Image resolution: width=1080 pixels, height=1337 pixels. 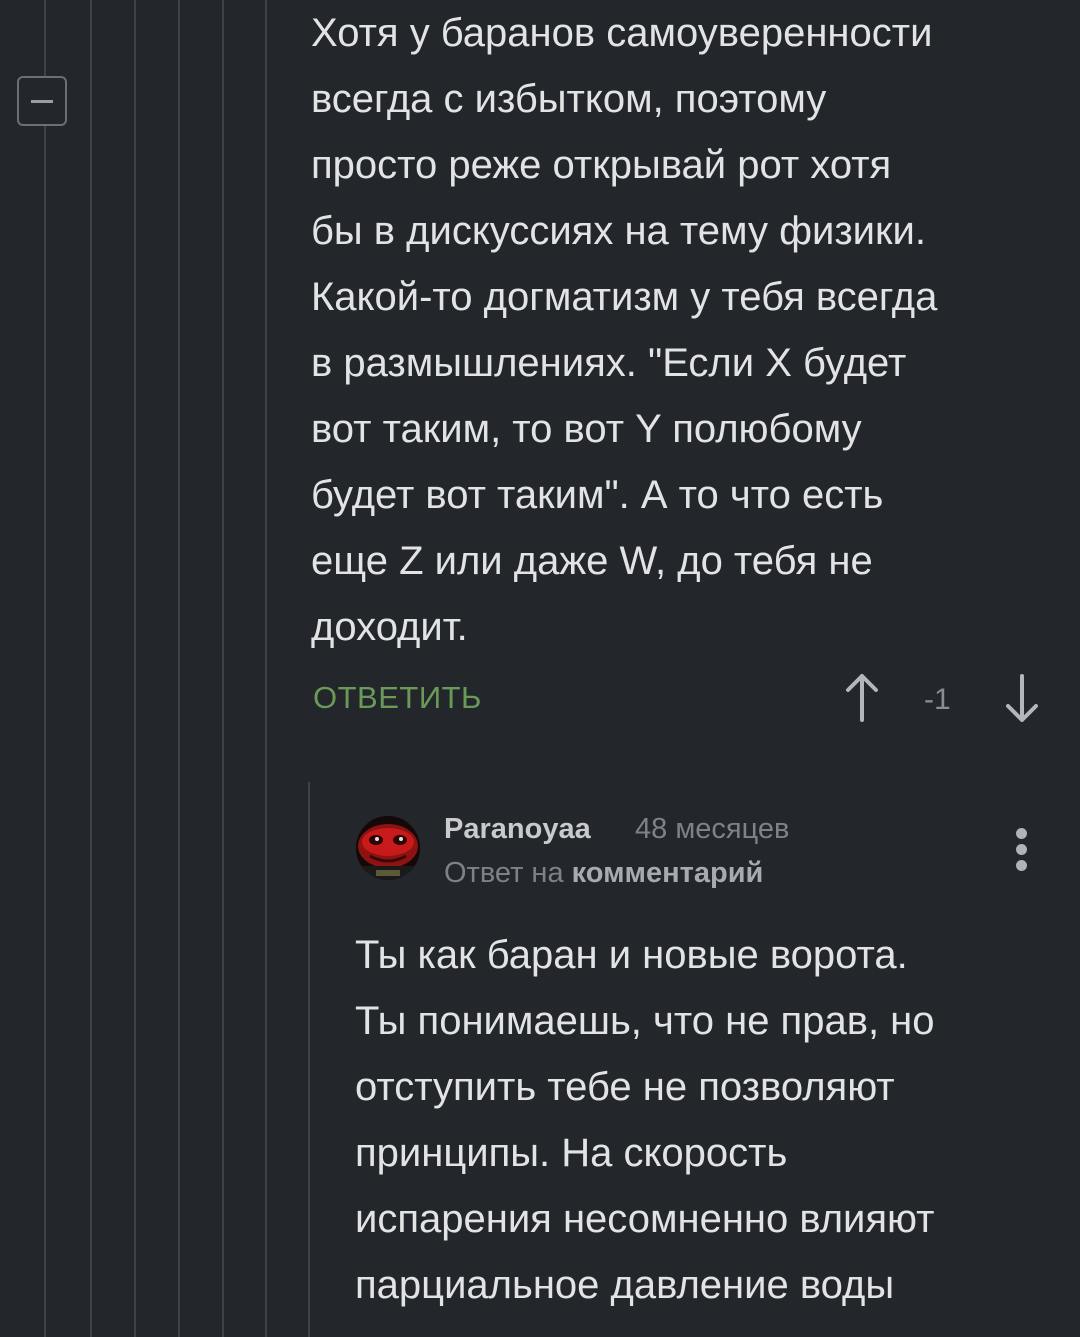 What do you see at coordinates (601, 165) in the screenshot?
I see `comment-line: просто реже открывай рот хотя` at bounding box center [601, 165].